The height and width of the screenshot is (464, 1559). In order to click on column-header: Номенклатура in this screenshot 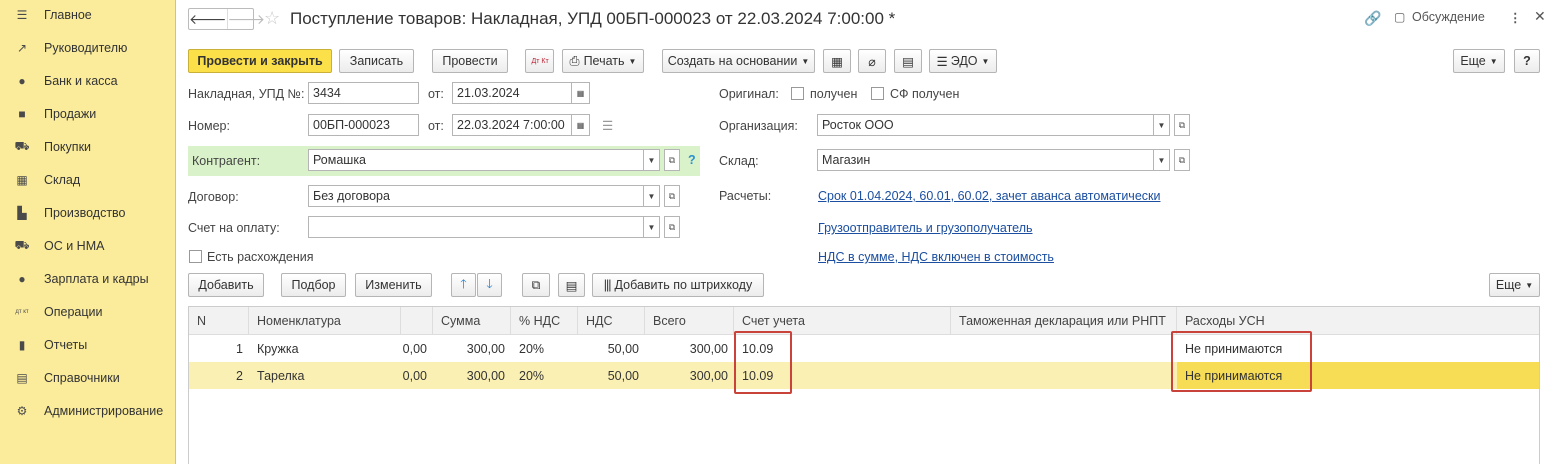, I will do `click(325, 321)`.